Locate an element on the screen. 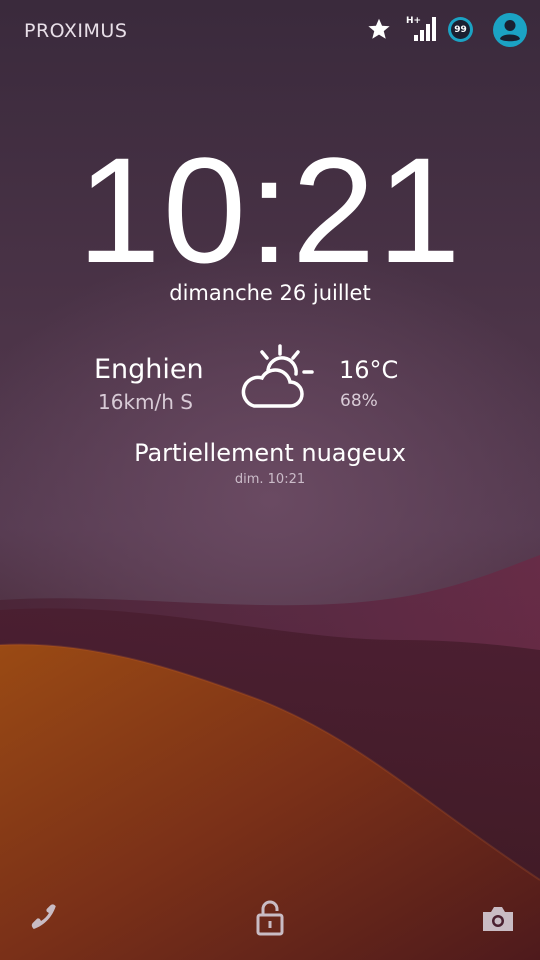  partly-cloudy-icon is located at coordinates (277, 376).